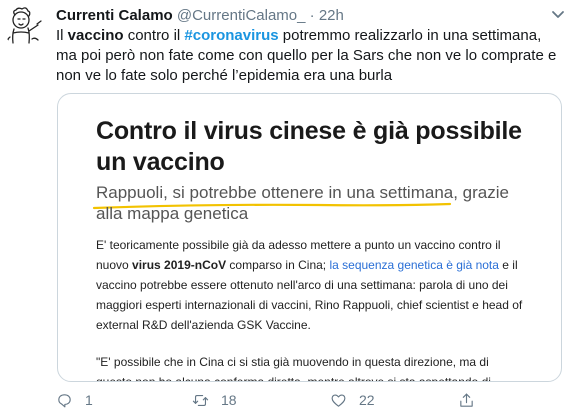  Describe the element at coordinates (331, 15) in the screenshot. I see `timestamp: 22h` at that location.